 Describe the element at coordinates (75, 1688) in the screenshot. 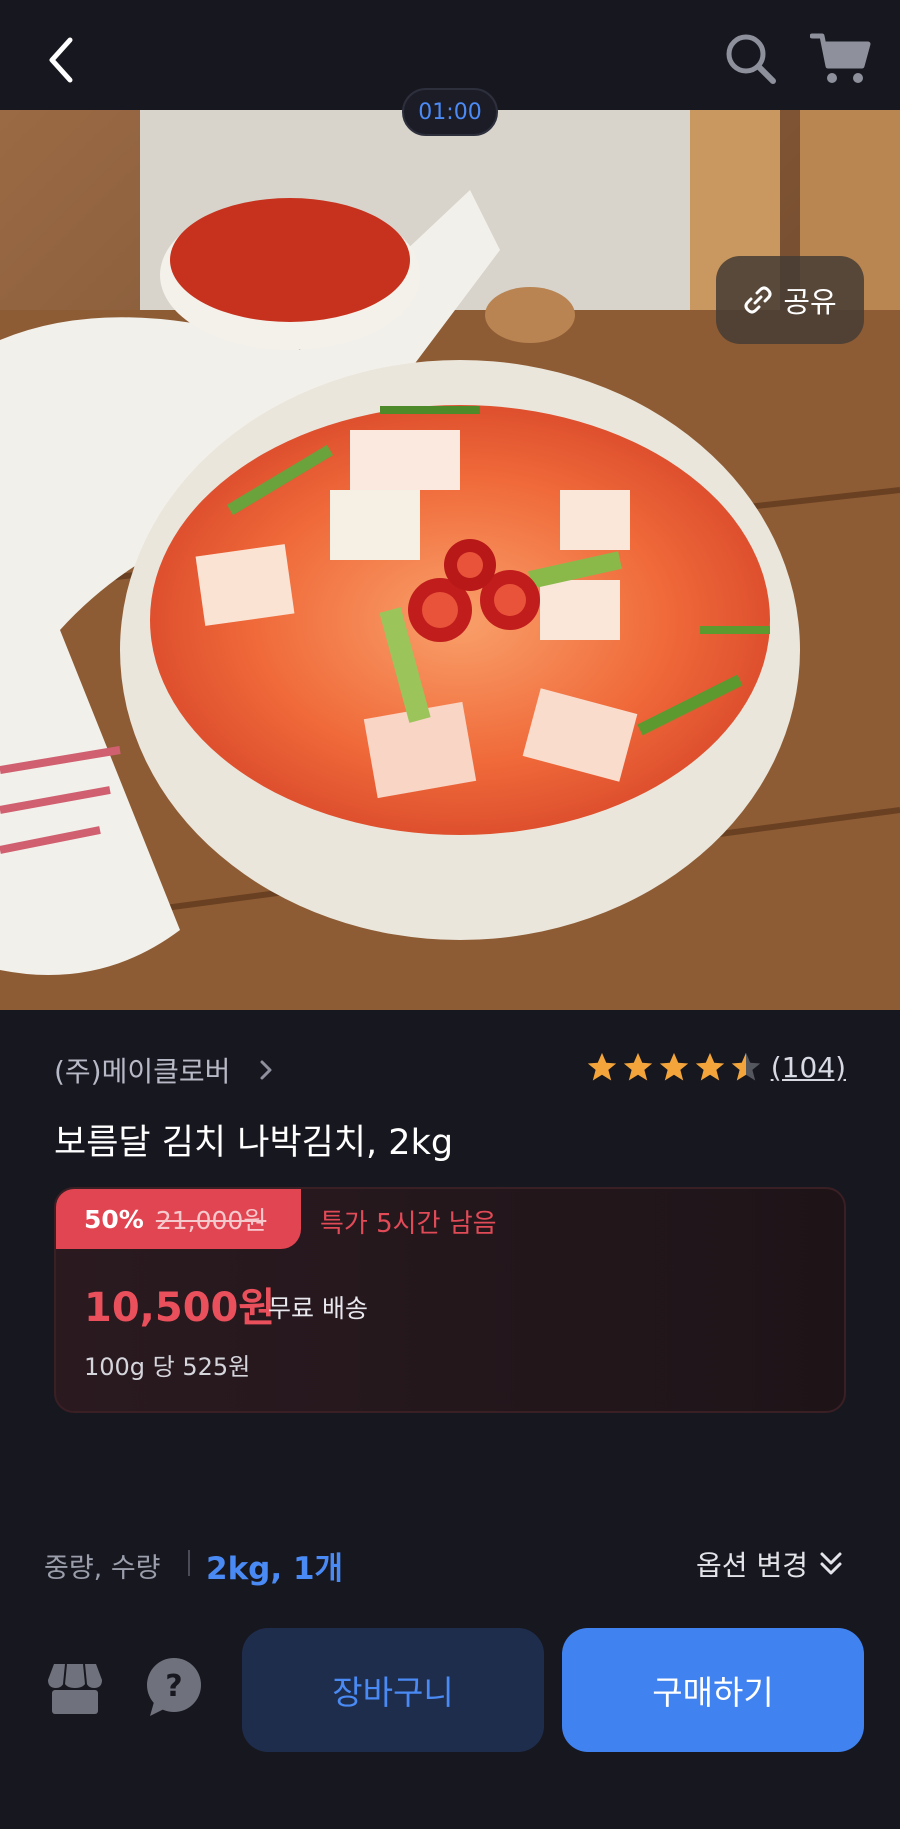

I see `store-icon` at that location.